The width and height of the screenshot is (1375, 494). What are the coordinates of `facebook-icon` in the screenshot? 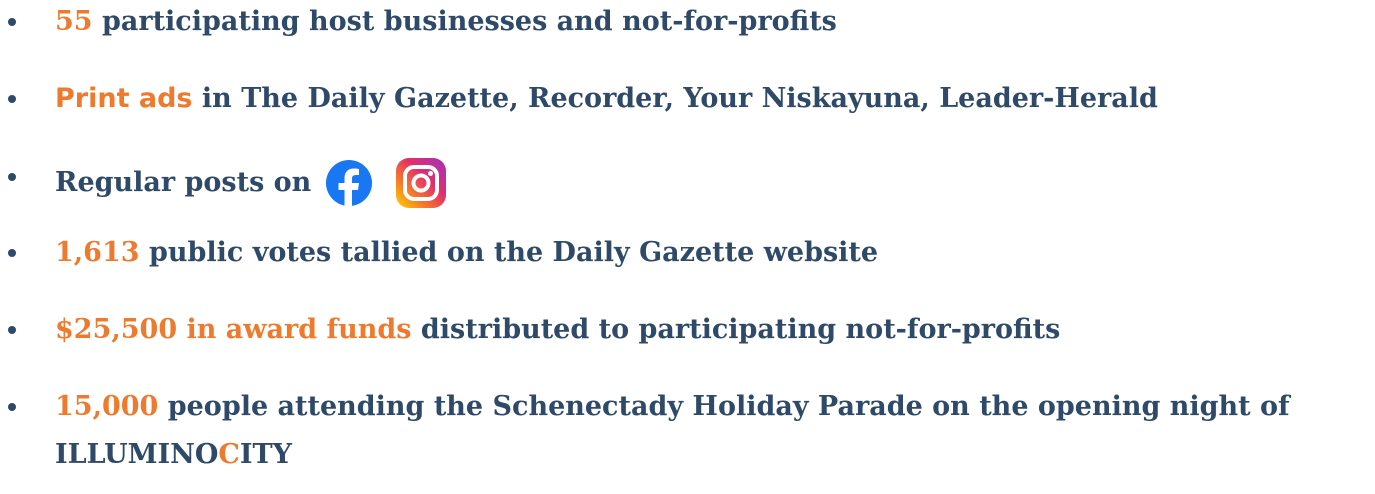 It's located at (349, 183).